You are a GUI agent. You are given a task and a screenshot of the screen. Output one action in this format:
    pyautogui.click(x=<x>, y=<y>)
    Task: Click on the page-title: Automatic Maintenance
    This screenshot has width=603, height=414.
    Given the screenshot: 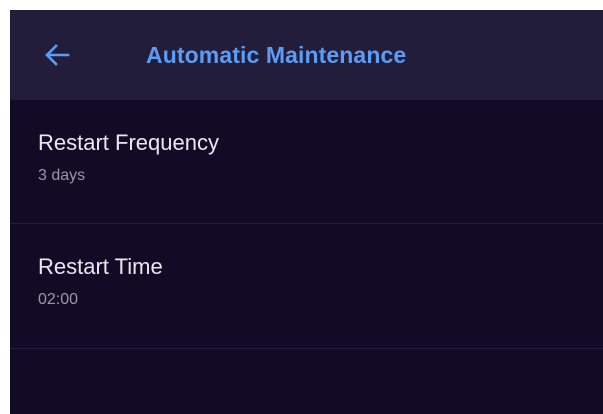 What is the action you would take?
    pyautogui.click(x=276, y=54)
    